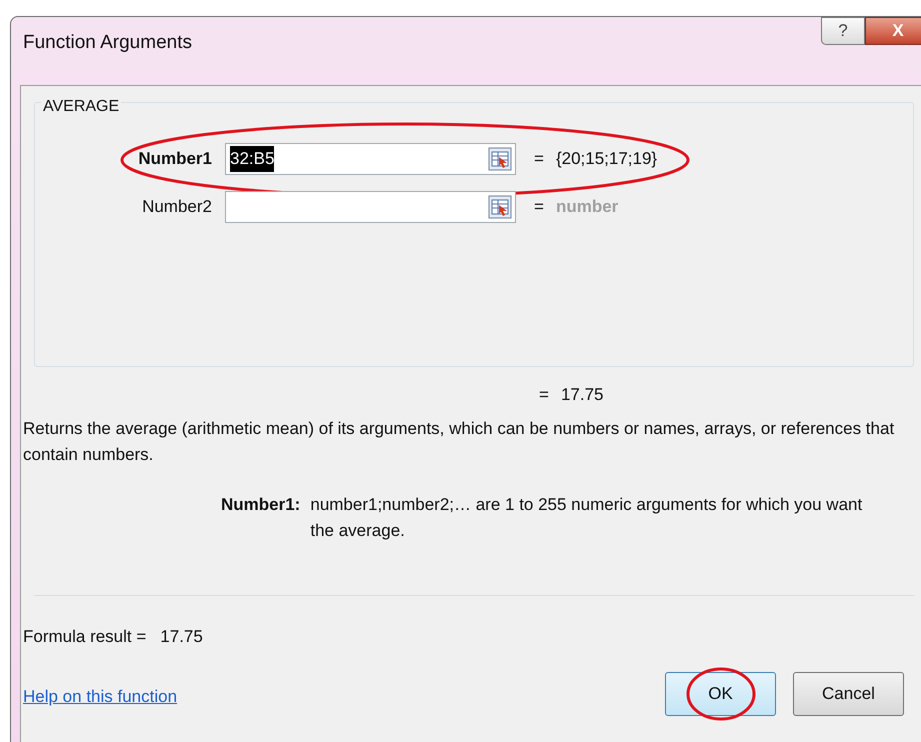 This screenshot has height=742, width=921. What do you see at coordinates (587, 518) in the screenshot?
I see `argument-help-text: number1;number2;… are 1 to 255 numeric arguments for which you want the average.` at bounding box center [587, 518].